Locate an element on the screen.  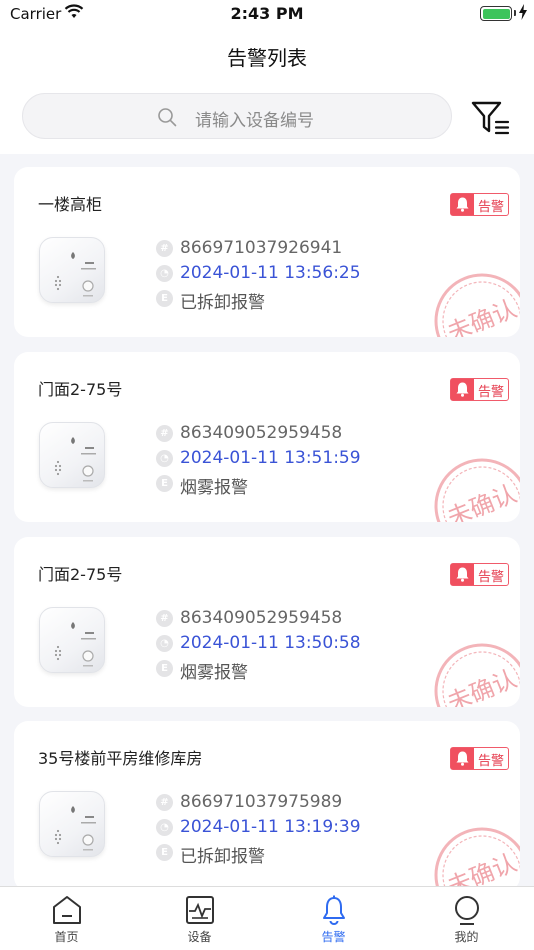
tab-alarm: 告警 is located at coordinates (333, 918).